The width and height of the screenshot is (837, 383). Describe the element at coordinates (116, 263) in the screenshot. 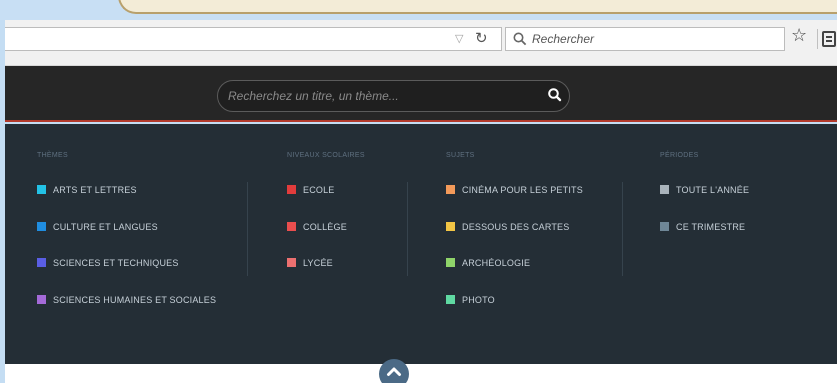

I see `menu-item-label: SCIENCES ET TECHNIQUES` at that location.